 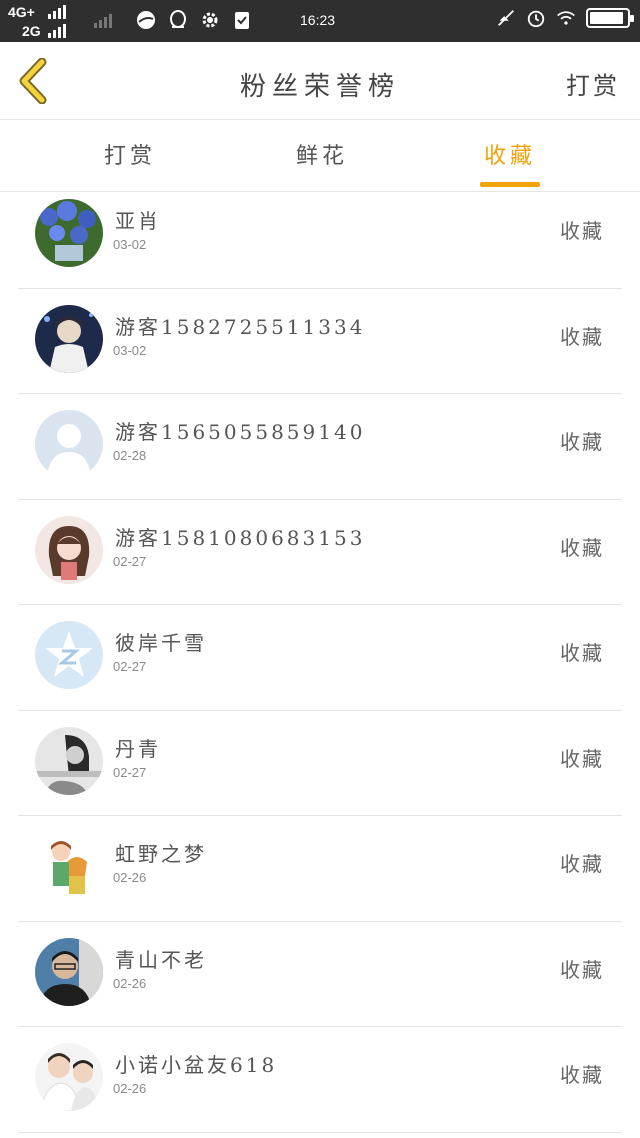 What do you see at coordinates (240, 432) in the screenshot?
I see `fan-name: 游客1565055859140` at bounding box center [240, 432].